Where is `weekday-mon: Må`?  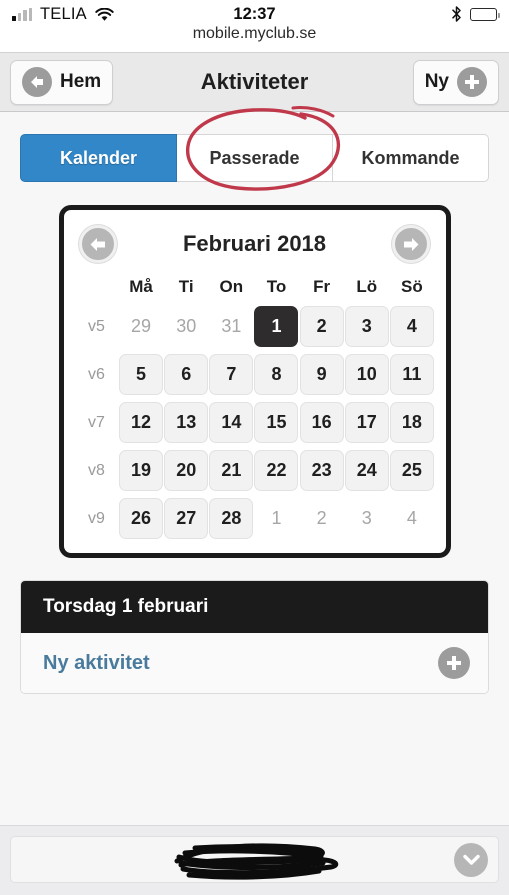
weekday-mon: Må is located at coordinates (141, 286).